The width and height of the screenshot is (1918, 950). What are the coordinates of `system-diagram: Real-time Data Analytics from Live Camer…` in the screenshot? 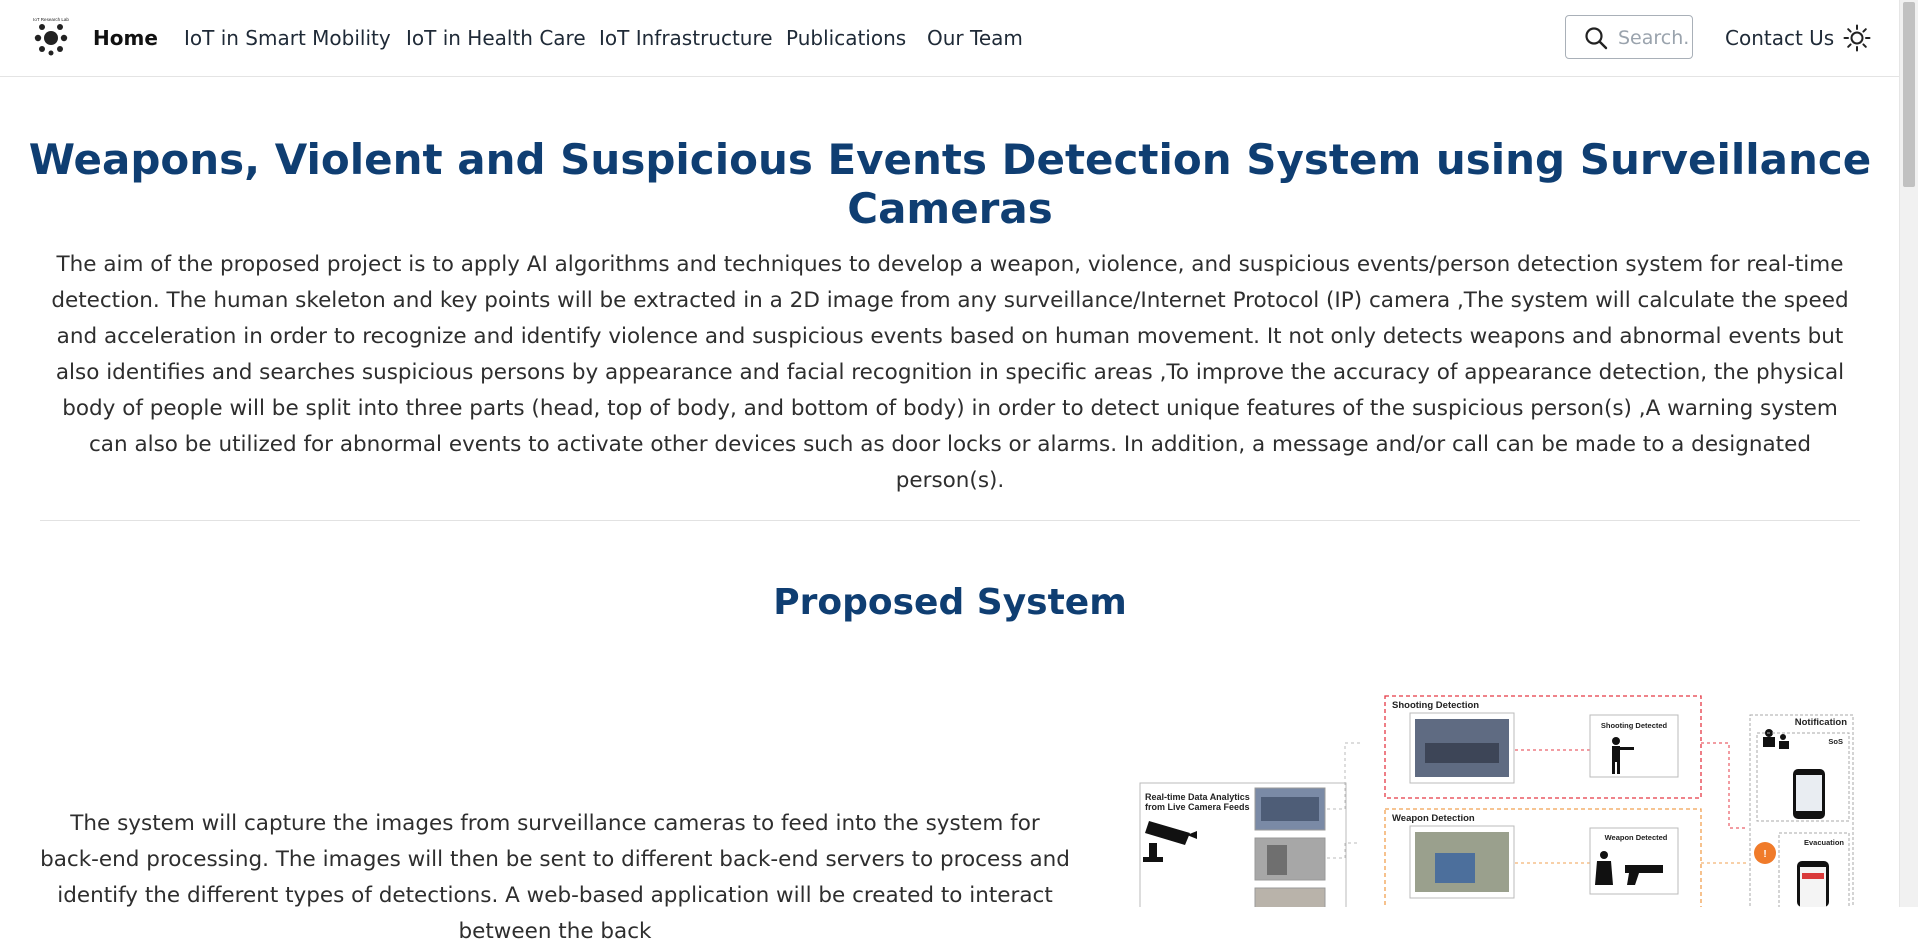 It's located at (1496, 801).